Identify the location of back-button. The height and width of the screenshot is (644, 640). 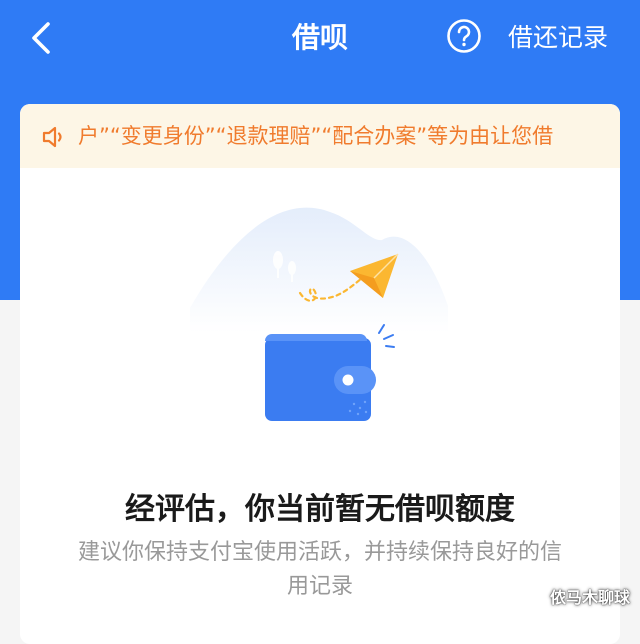
(42, 38).